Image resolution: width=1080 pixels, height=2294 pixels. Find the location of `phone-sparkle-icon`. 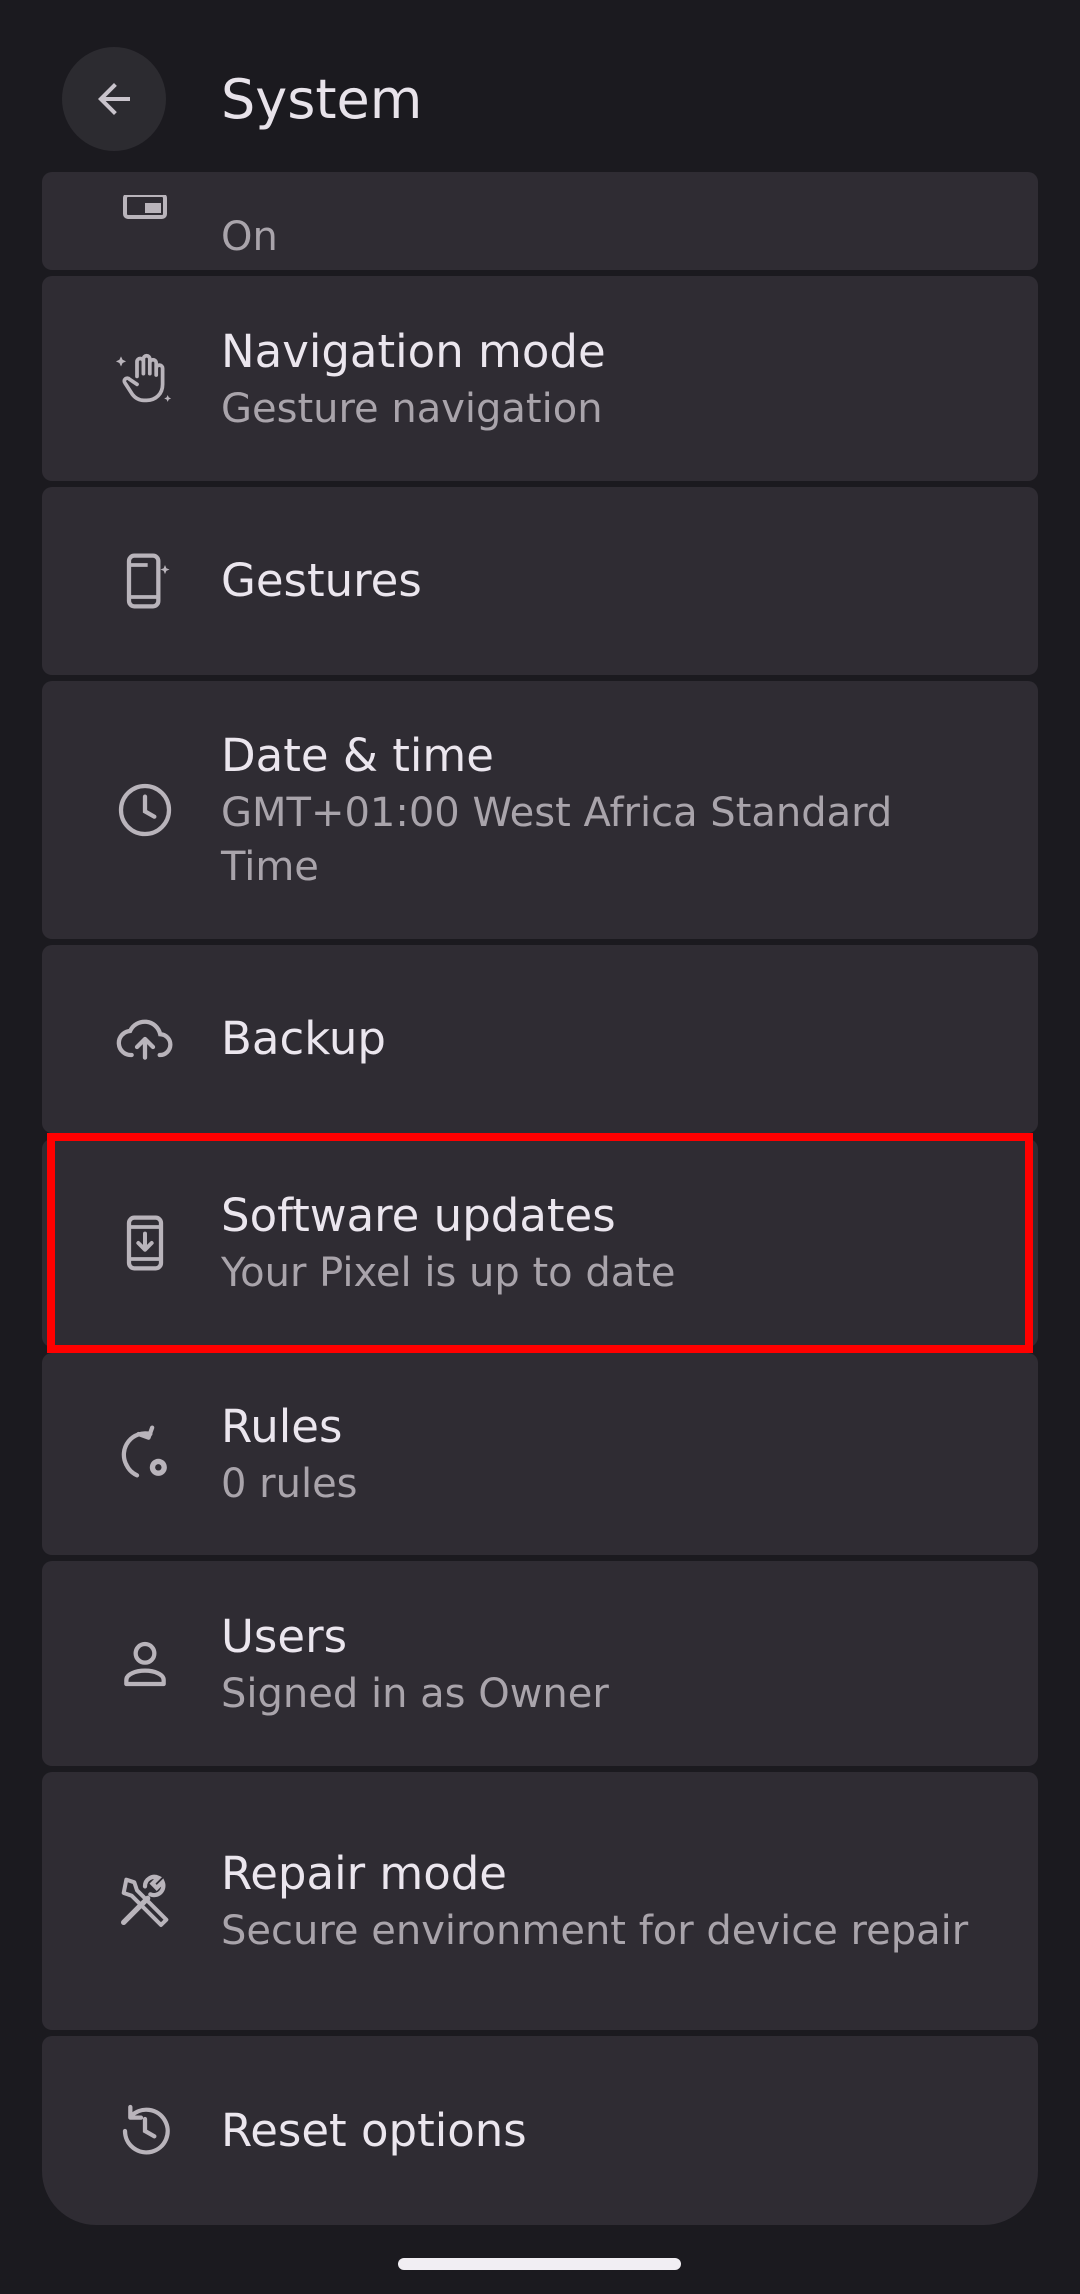

phone-sparkle-icon is located at coordinates (145, 581).